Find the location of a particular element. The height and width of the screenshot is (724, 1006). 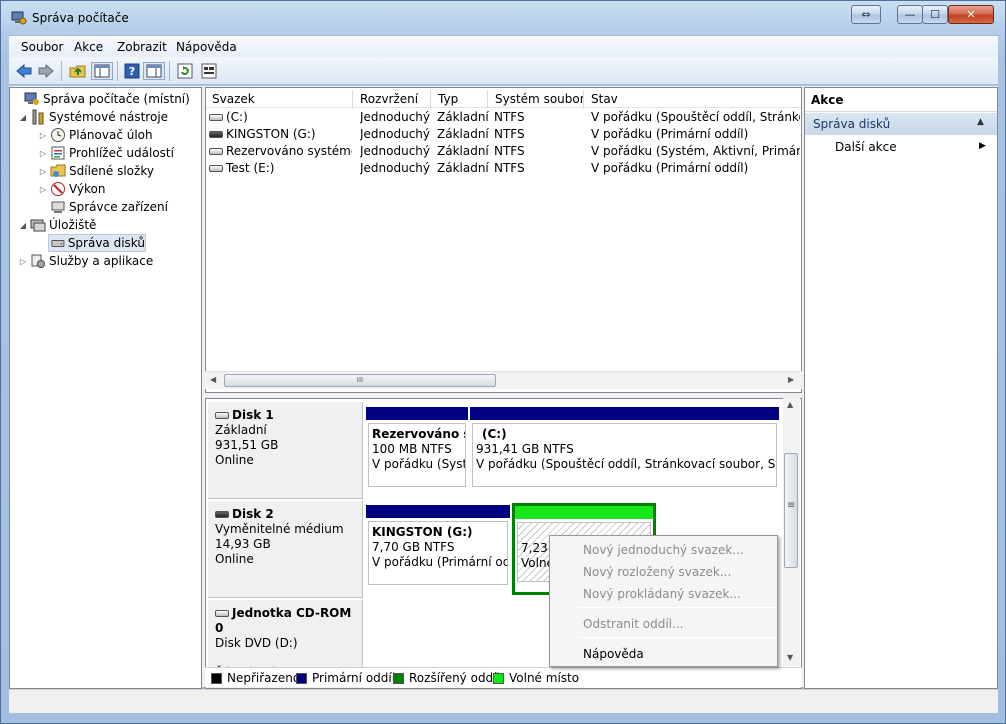

scroll-up-icon: ▲ is located at coordinates (790, 404).